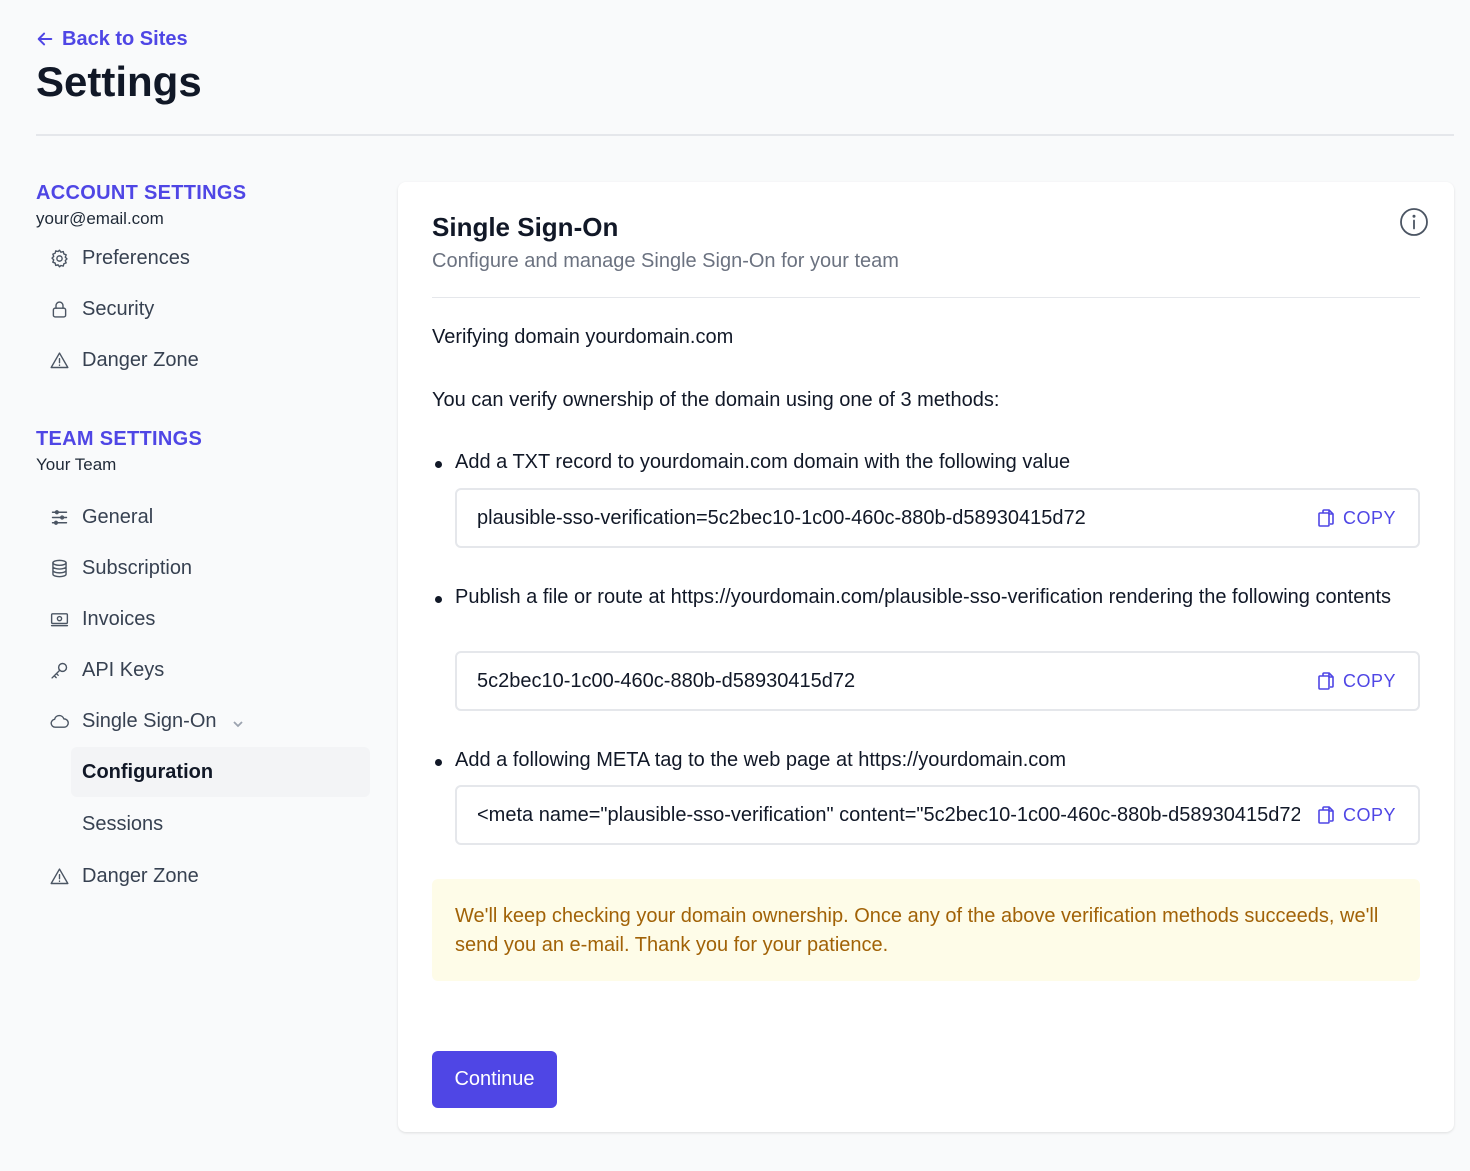 The width and height of the screenshot is (1470, 1171). What do you see at coordinates (119, 439) in the screenshot?
I see `team-settings-heading: TEAM SETTINGS` at bounding box center [119, 439].